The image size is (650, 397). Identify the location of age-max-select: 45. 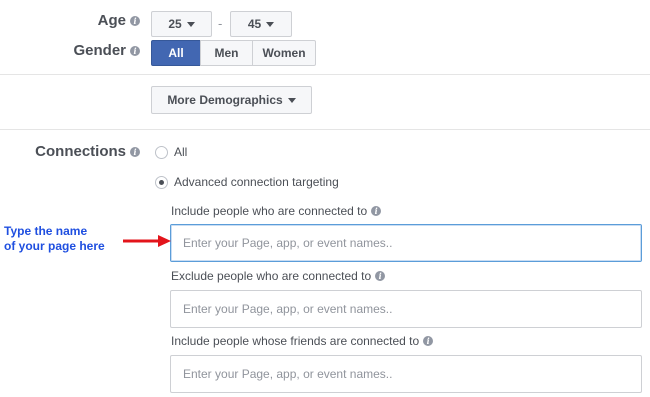
(261, 24).